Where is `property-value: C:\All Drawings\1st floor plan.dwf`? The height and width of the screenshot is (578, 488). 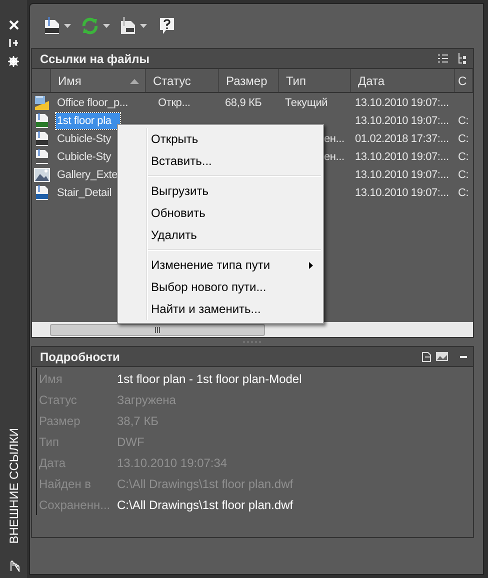
property-value: C:\All Drawings\1st floor plan.dwf is located at coordinates (205, 505).